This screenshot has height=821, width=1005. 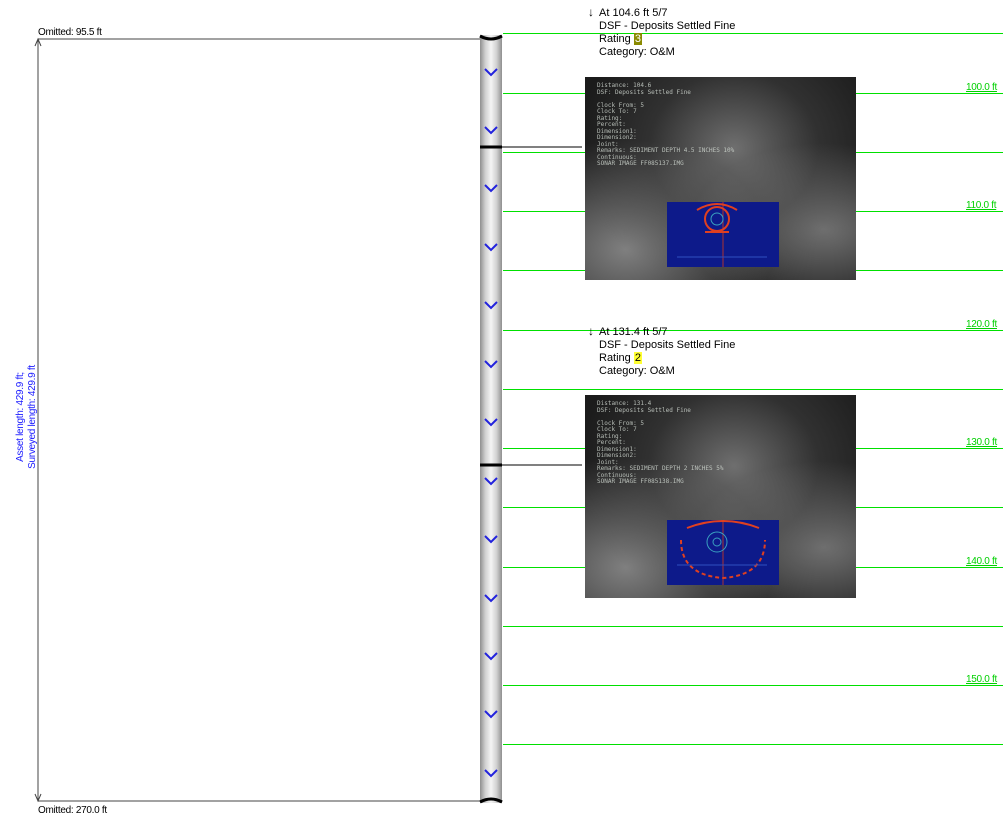 What do you see at coordinates (70, 32) in the screenshot?
I see `omitted-top-label: Omitted: 95.5 ft` at bounding box center [70, 32].